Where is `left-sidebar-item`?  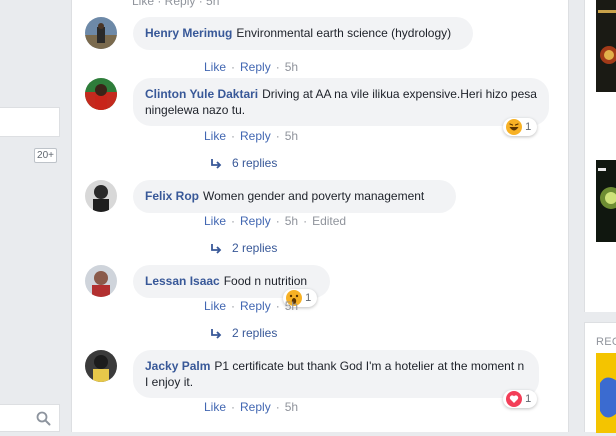
left-sidebar-item is located at coordinates (30, 122).